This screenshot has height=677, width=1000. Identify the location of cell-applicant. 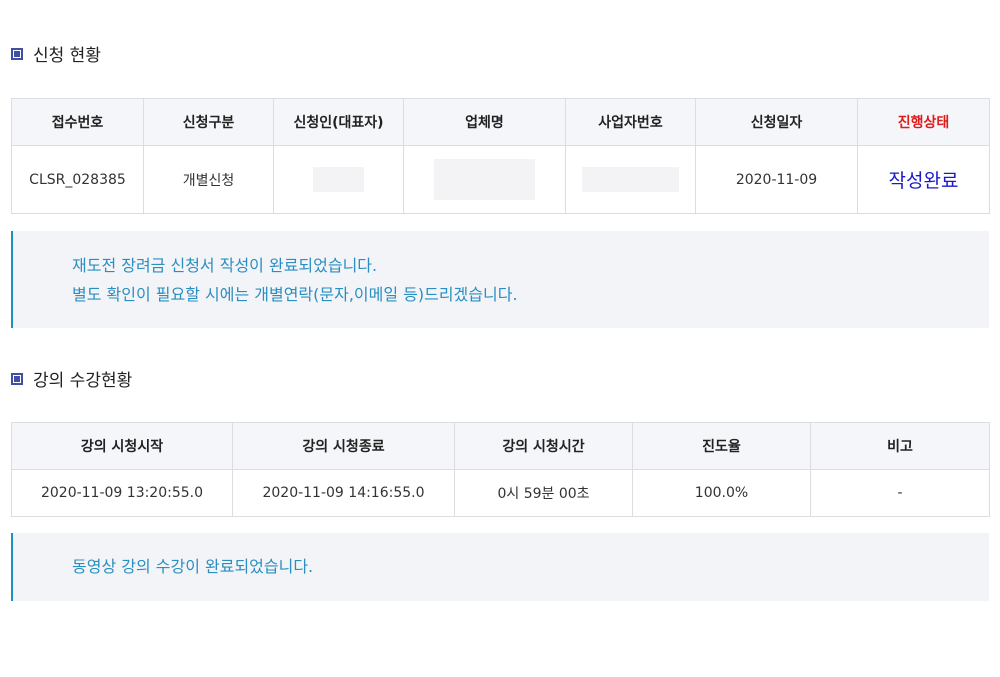
(338, 179).